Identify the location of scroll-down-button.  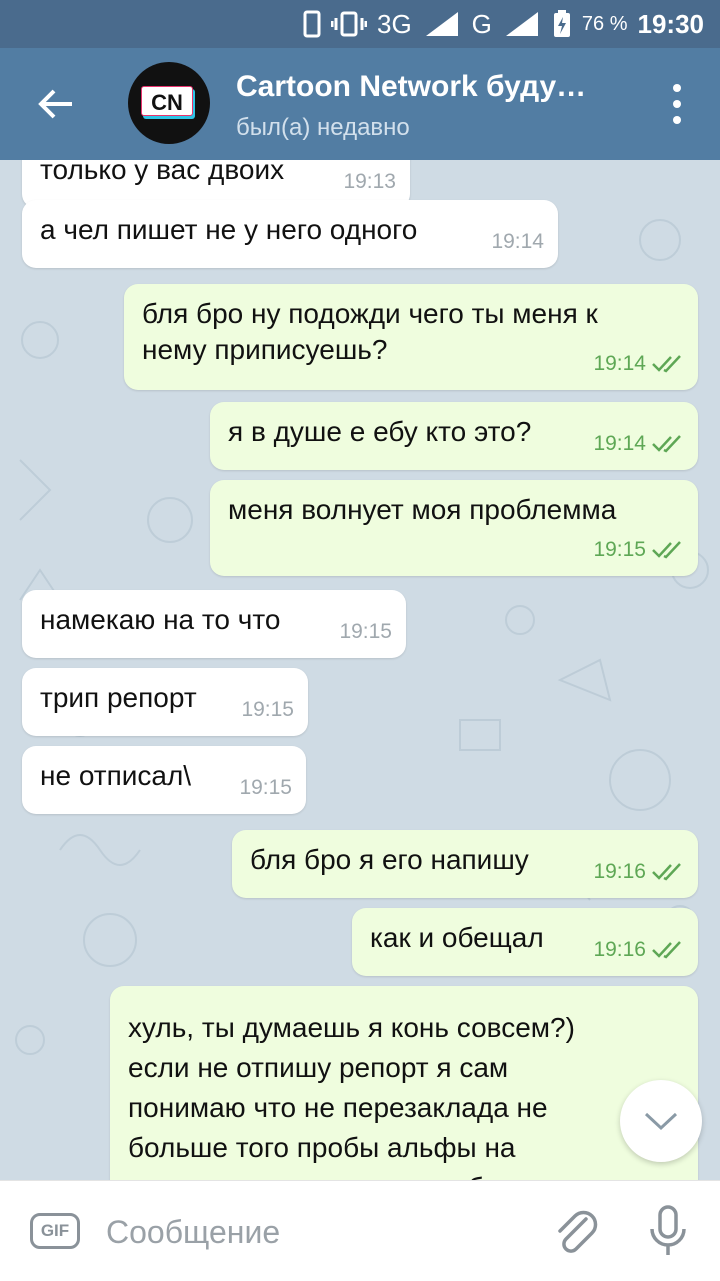
(661, 1121).